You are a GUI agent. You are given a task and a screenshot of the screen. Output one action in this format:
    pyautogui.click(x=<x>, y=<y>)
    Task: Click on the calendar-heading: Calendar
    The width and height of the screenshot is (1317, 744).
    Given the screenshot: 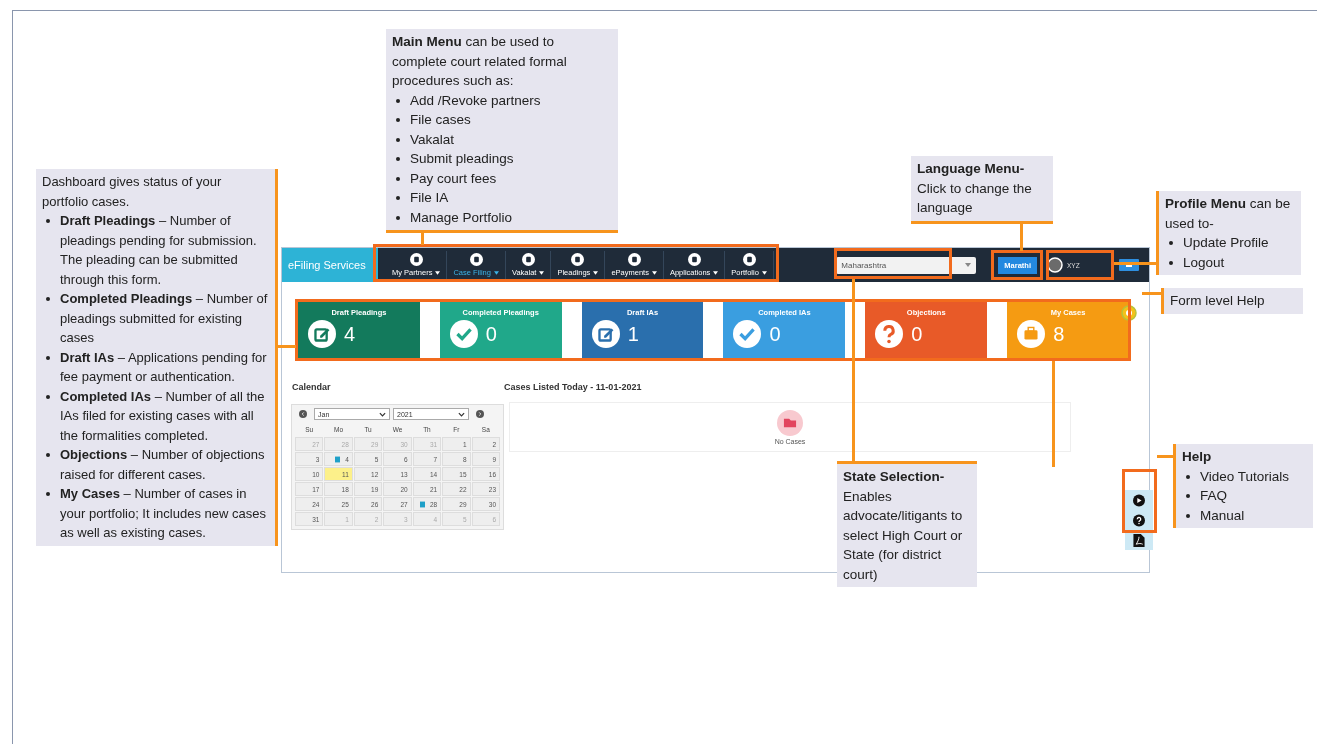 What is the action you would take?
    pyautogui.click(x=312, y=387)
    